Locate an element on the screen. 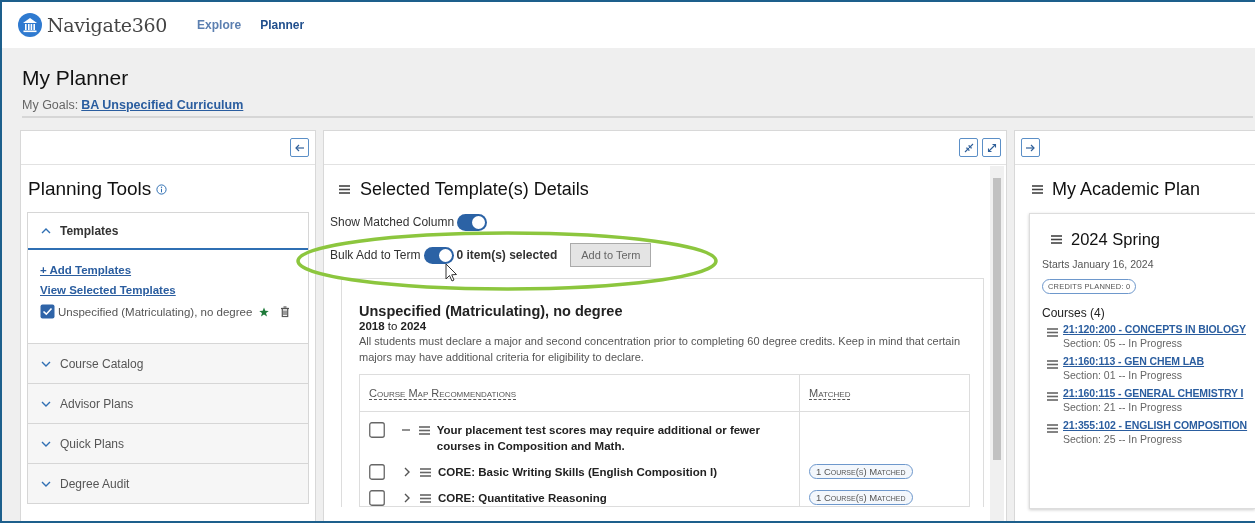 This screenshot has height=523, width=1255. arrow-right-icon is located at coordinates (1030, 147).